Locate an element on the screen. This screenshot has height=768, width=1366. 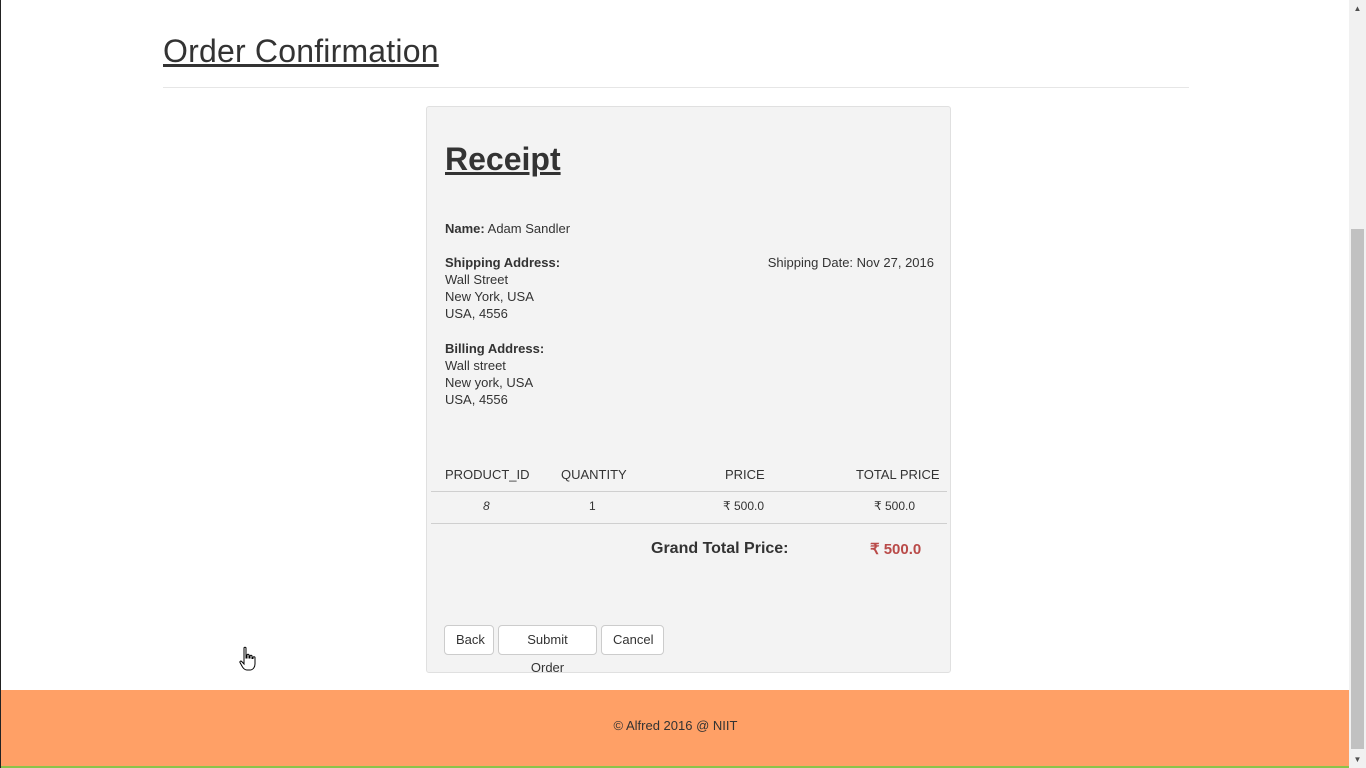
order-table-header: PRODUCT_ID QUANTITY PRICE TOTAL PRICE is located at coordinates (689, 478).